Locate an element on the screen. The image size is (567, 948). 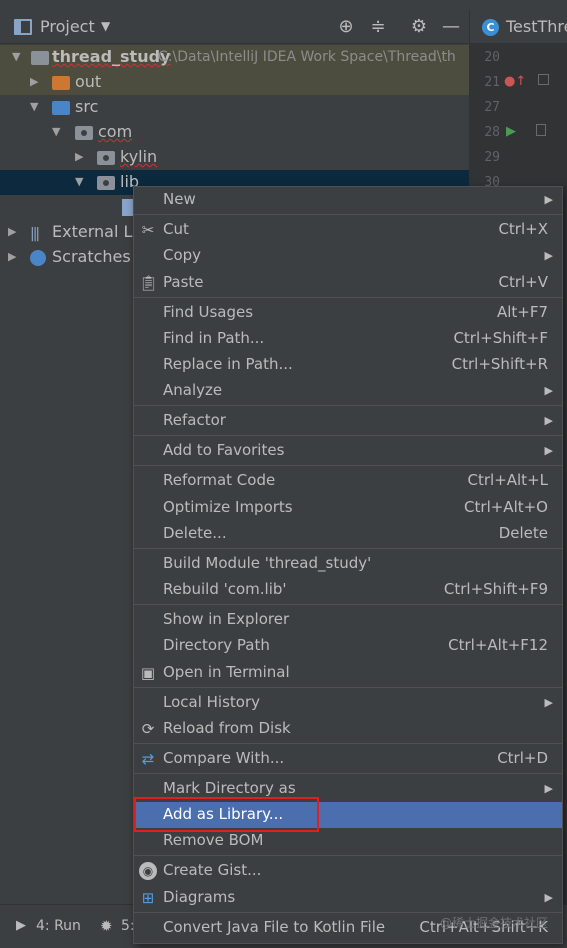
menu-item-open-in-terminal: ▣ Open in Terminal is located at coordinates (348, 673).